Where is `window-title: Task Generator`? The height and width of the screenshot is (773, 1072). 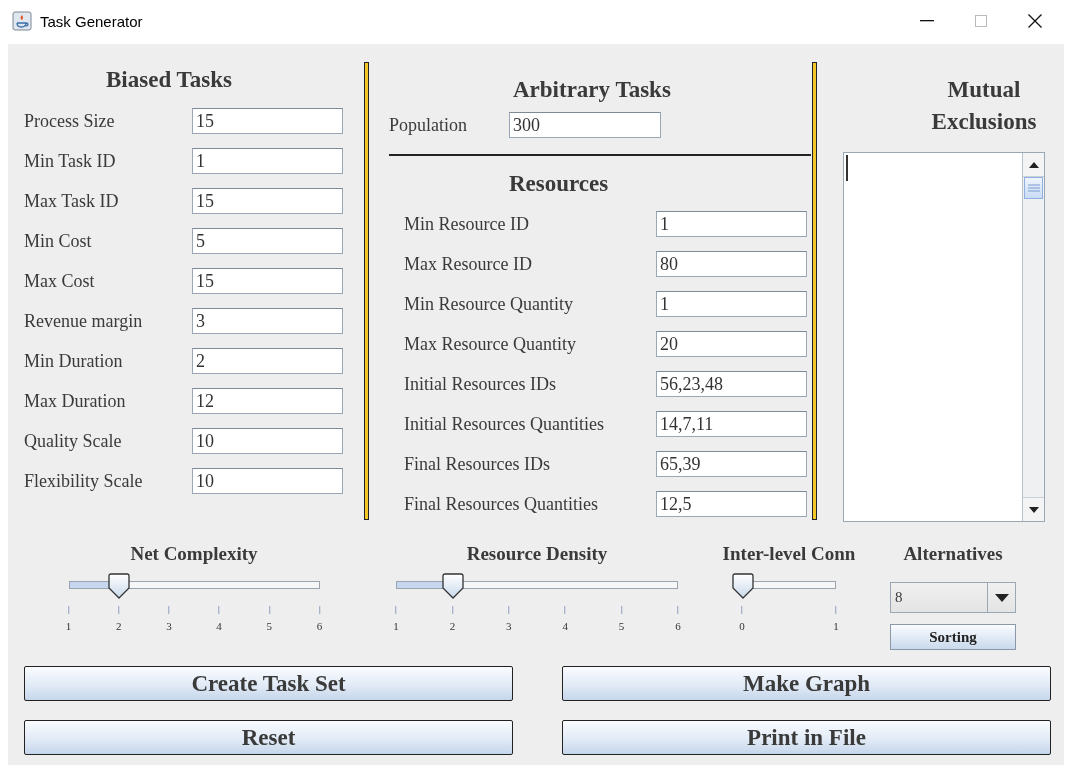
window-title: Task Generator is located at coordinates (92, 21).